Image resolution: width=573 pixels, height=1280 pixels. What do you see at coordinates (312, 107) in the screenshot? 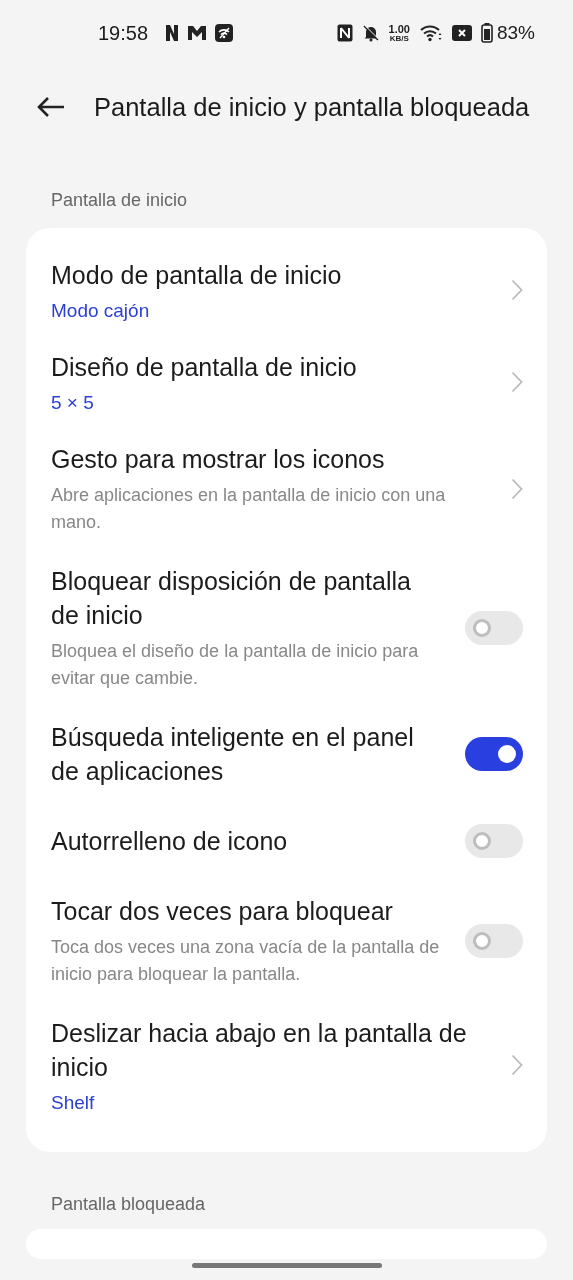
I see `page-title: Pantalla de inicio y pantalla bloqueada` at bounding box center [312, 107].